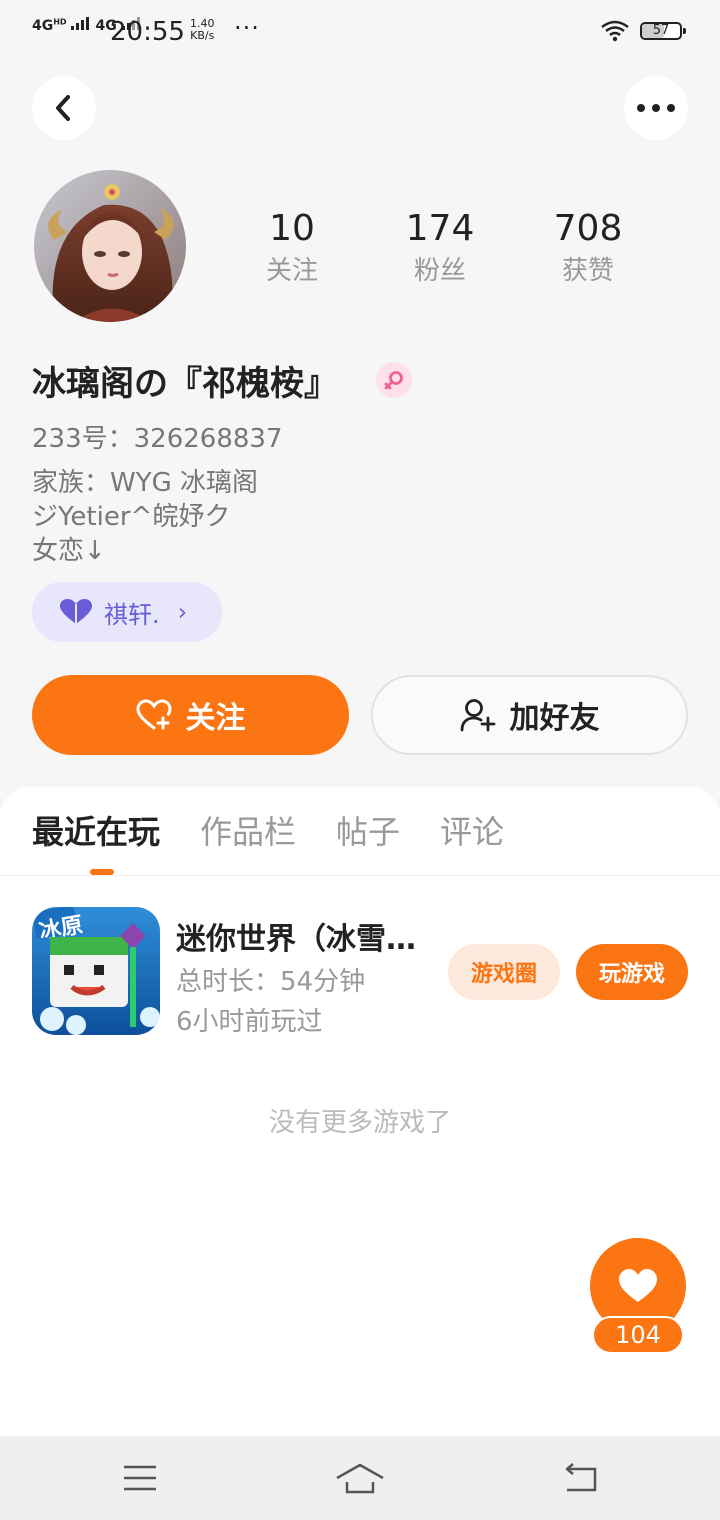  What do you see at coordinates (477, 715) in the screenshot?
I see `add-user-icon` at bounding box center [477, 715].